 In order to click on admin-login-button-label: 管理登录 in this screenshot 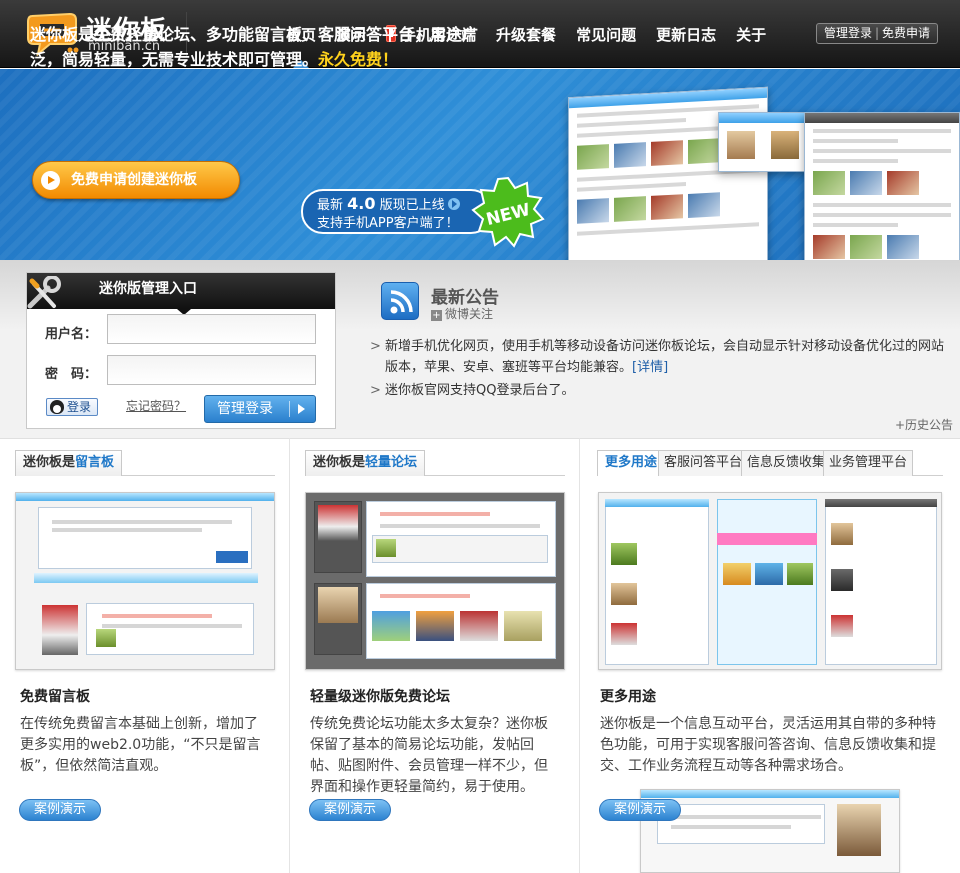, I will do `click(245, 409)`.